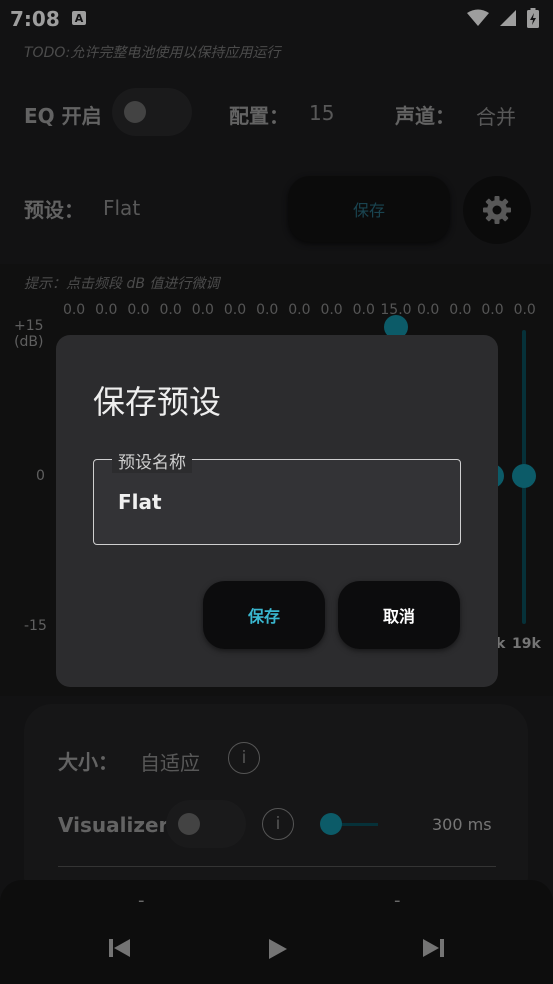 This screenshot has height=984, width=553. What do you see at coordinates (399, 615) in the screenshot?
I see `dialog-cancel-button: 取消` at bounding box center [399, 615].